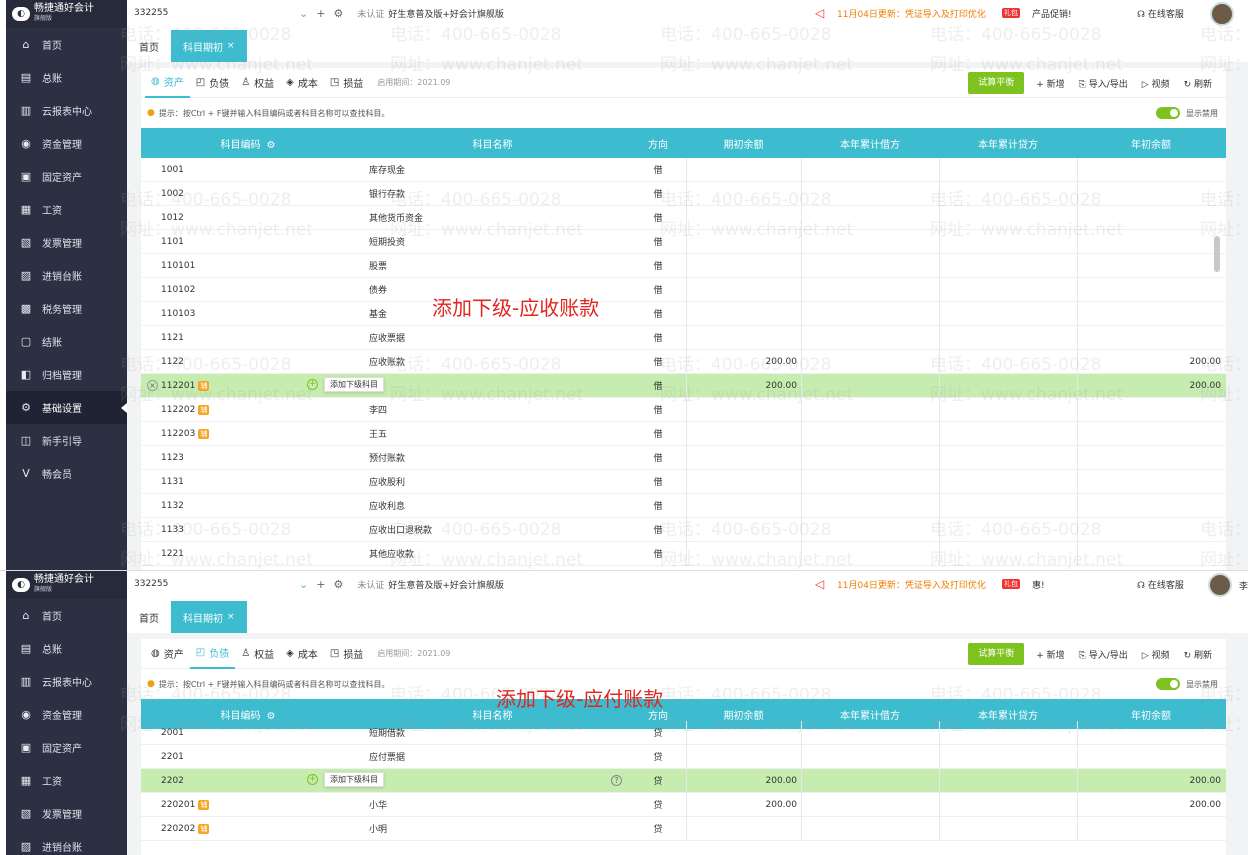  Describe the element at coordinates (212, 584) in the screenshot. I see `account-selector: 332255` at that location.